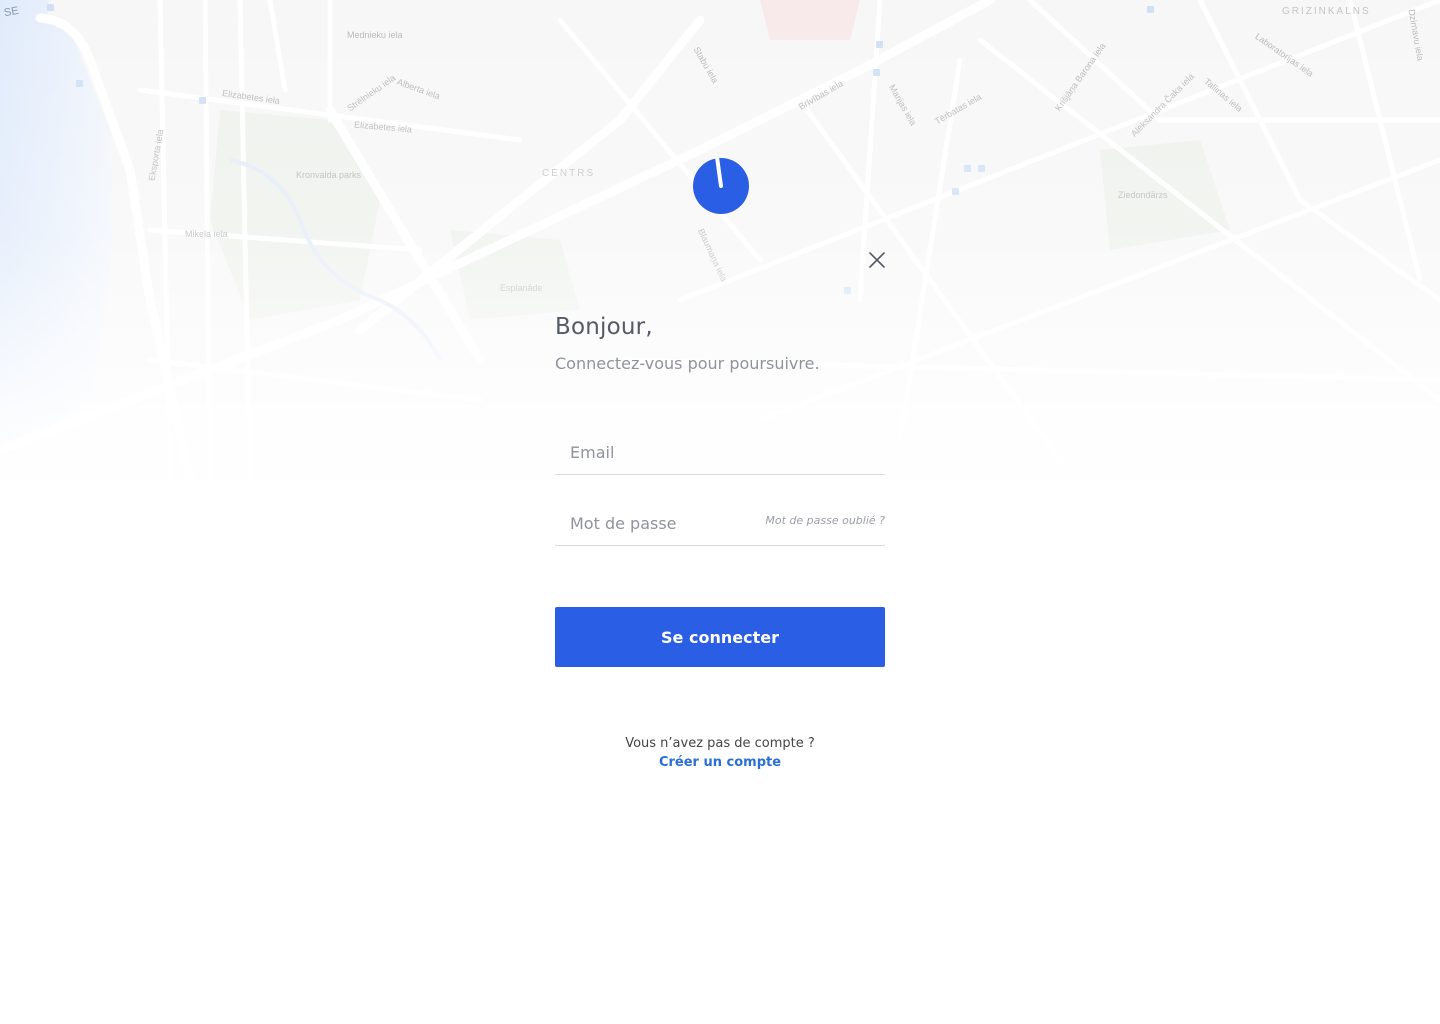 The height and width of the screenshot is (1024, 1440). What do you see at coordinates (720, 637) in the screenshot?
I see `login-button: Se connecter` at bounding box center [720, 637].